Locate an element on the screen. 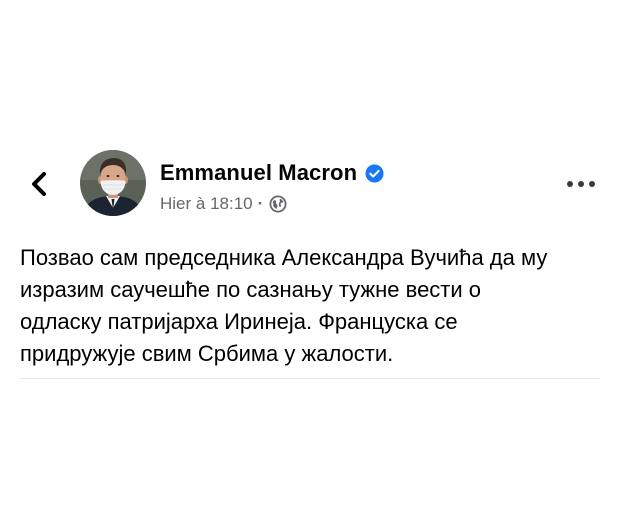 This screenshot has height=524, width=620. post-text-line: придружује свим Србима у жалости. is located at coordinates (207, 353).